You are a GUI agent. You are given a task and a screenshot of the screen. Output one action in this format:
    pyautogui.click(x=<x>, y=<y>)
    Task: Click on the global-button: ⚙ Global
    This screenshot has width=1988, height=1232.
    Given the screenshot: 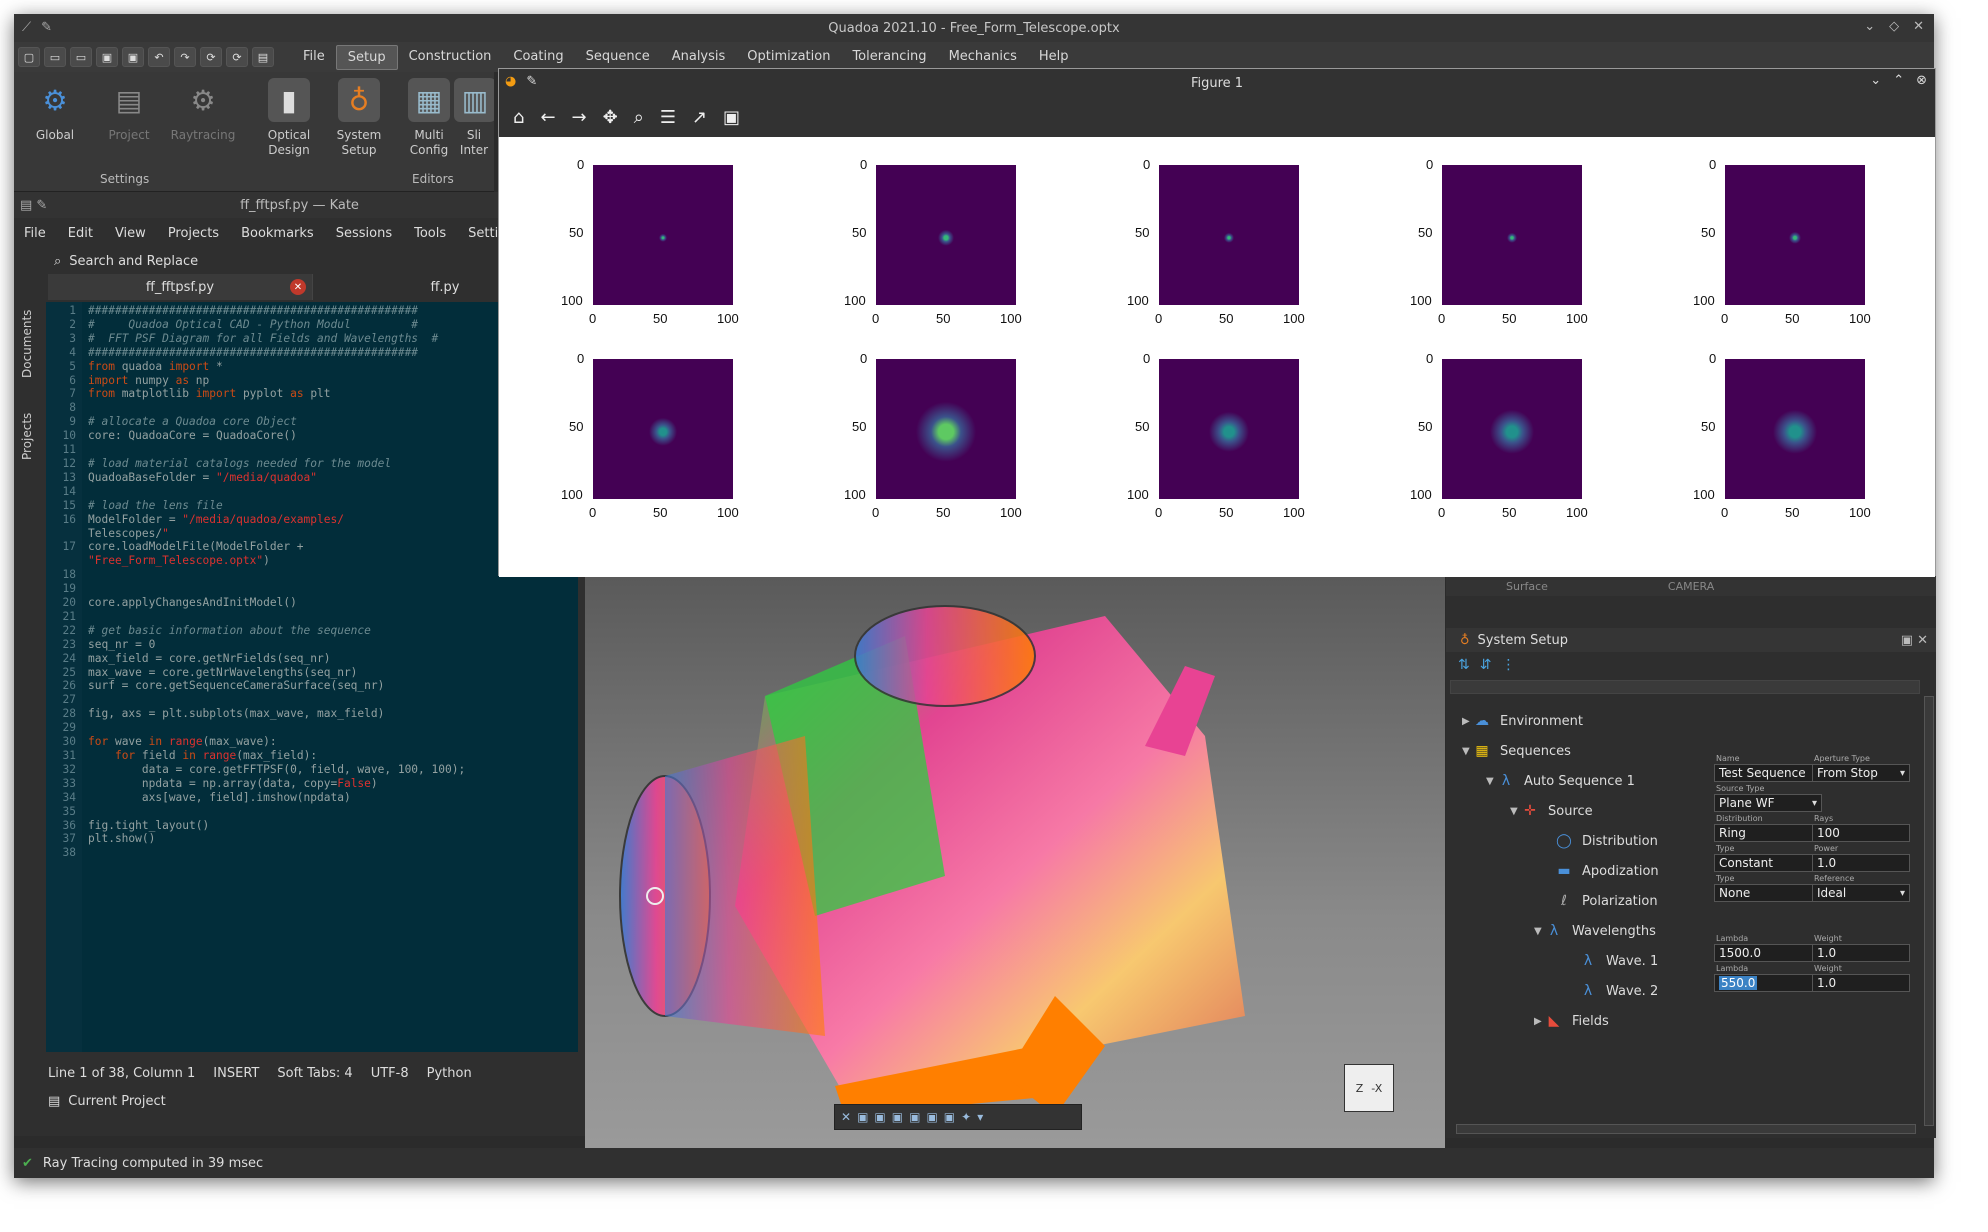 What is the action you would take?
    pyautogui.click(x=55, y=110)
    